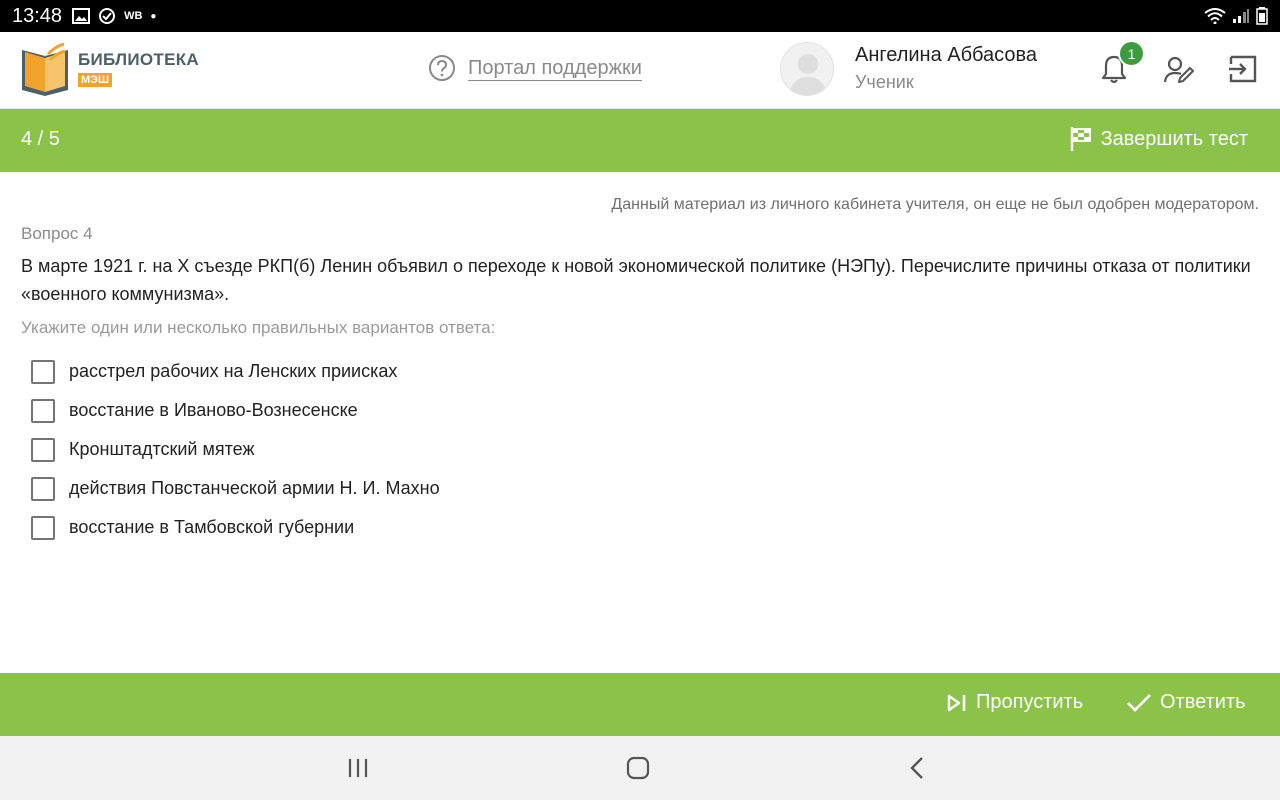 This screenshot has height=800, width=1280. Describe the element at coordinates (1139, 702) in the screenshot. I see `check-icon` at that location.